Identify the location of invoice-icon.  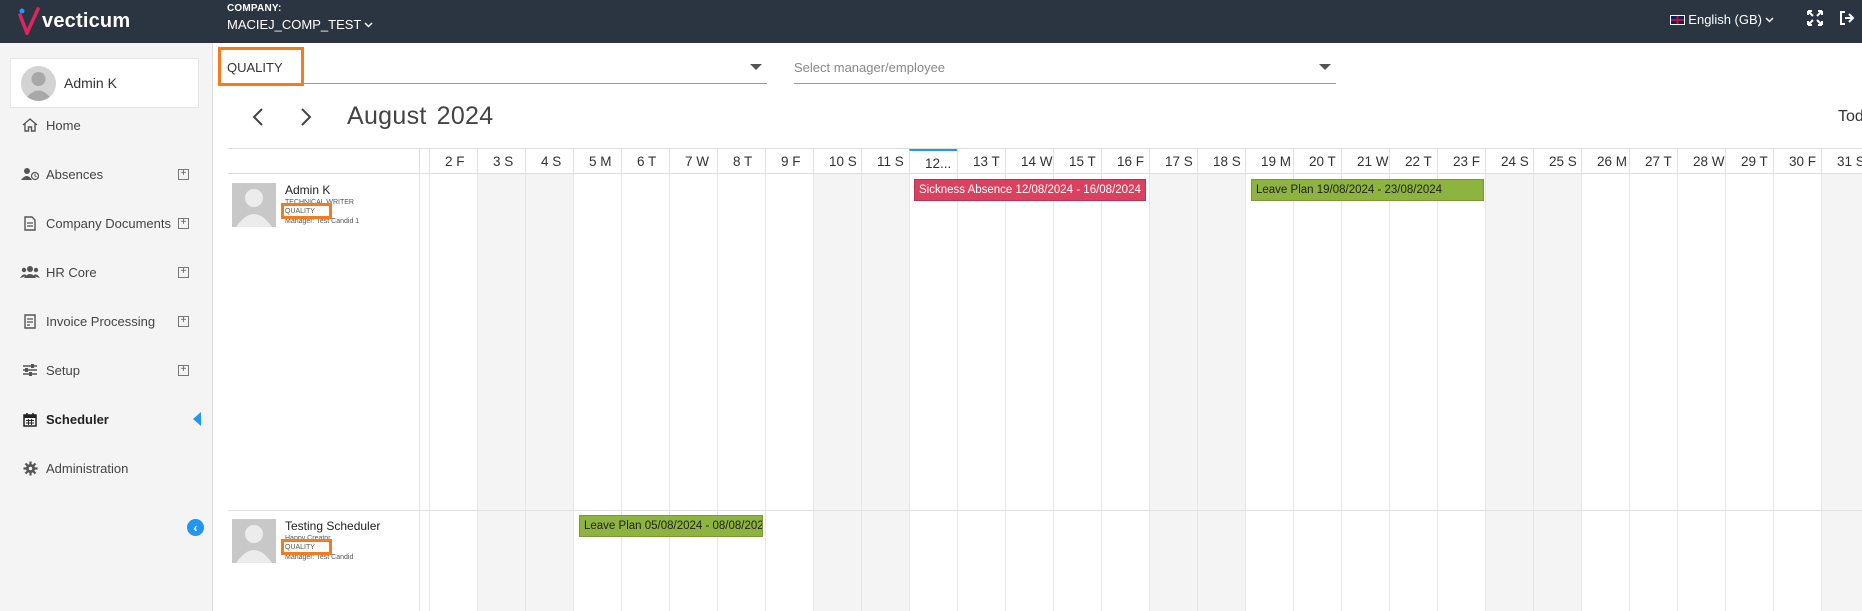
(30, 321).